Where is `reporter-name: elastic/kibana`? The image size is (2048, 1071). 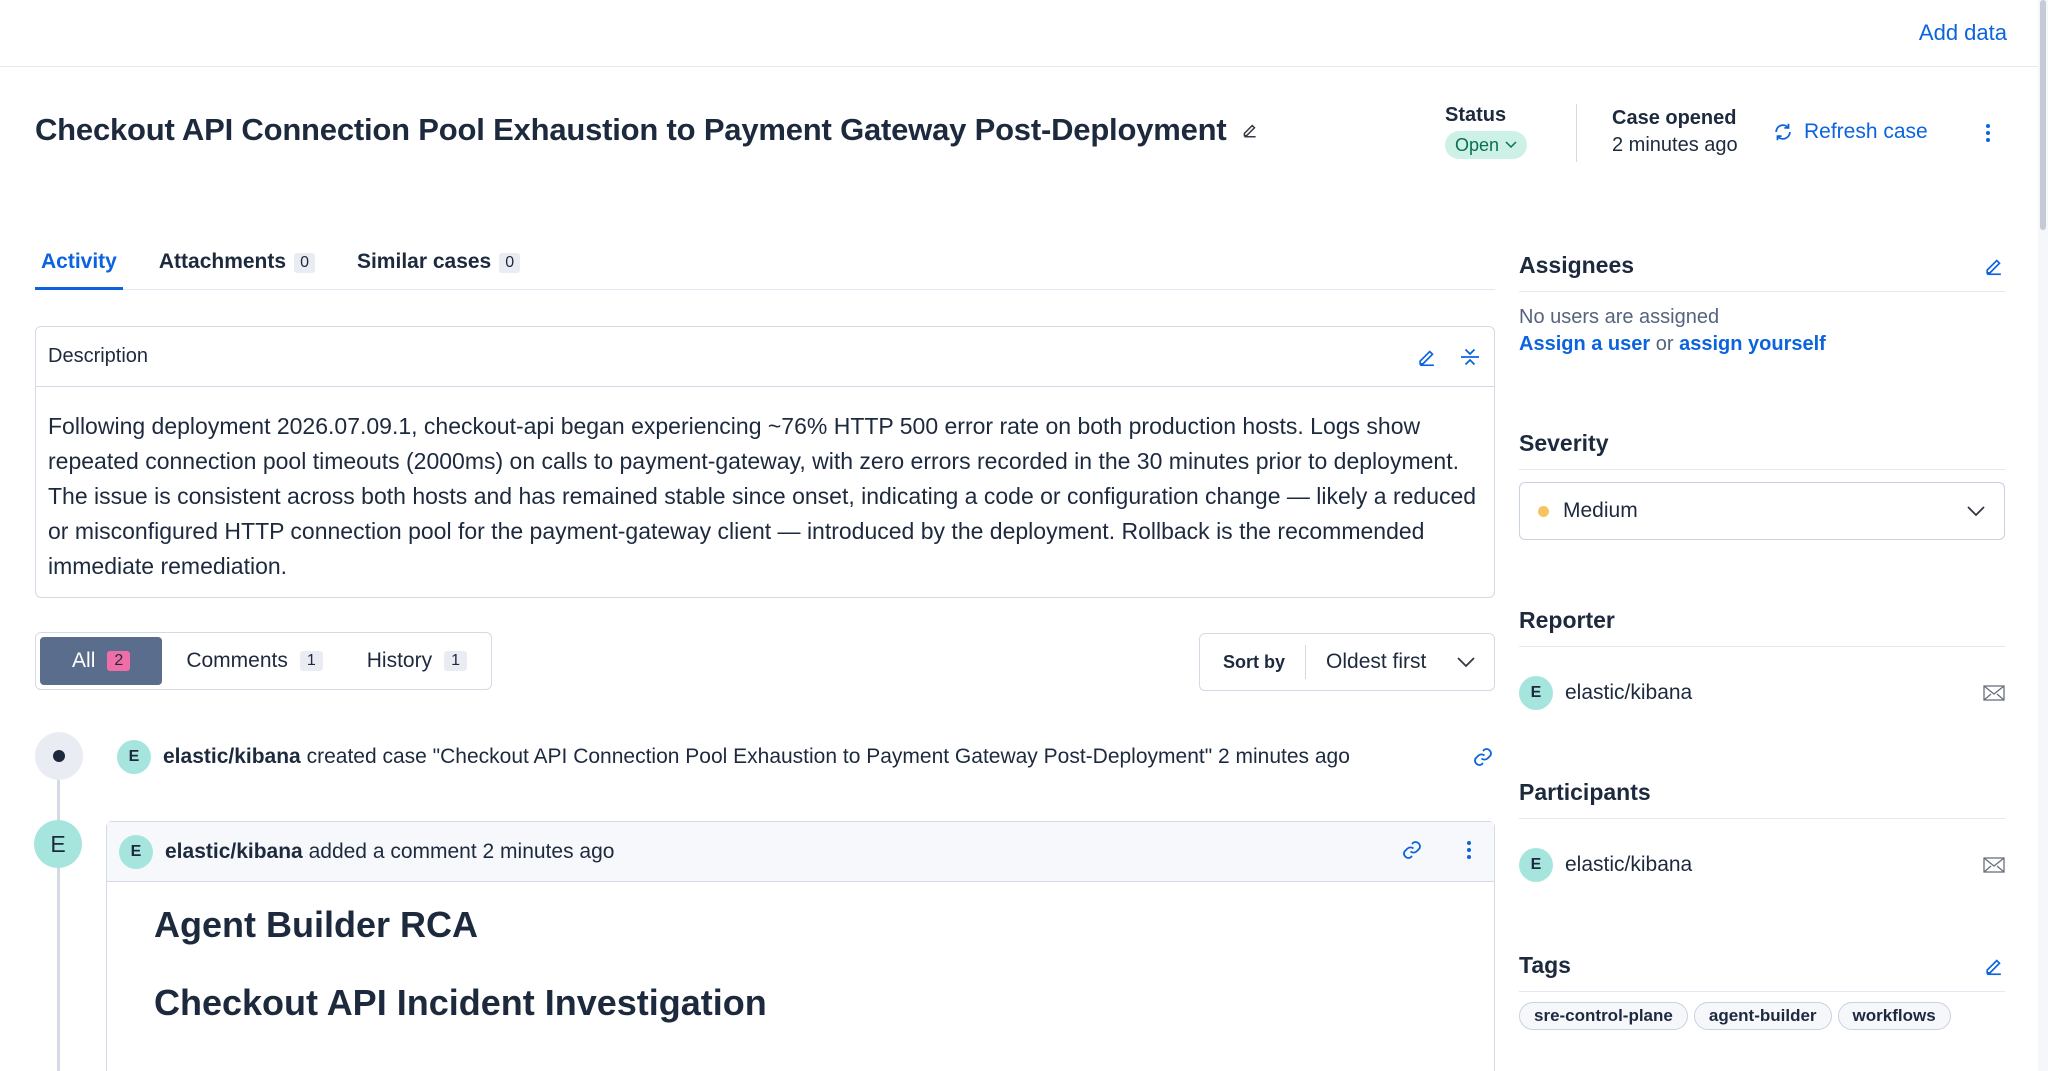
reporter-name: elastic/kibana is located at coordinates (1629, 692).